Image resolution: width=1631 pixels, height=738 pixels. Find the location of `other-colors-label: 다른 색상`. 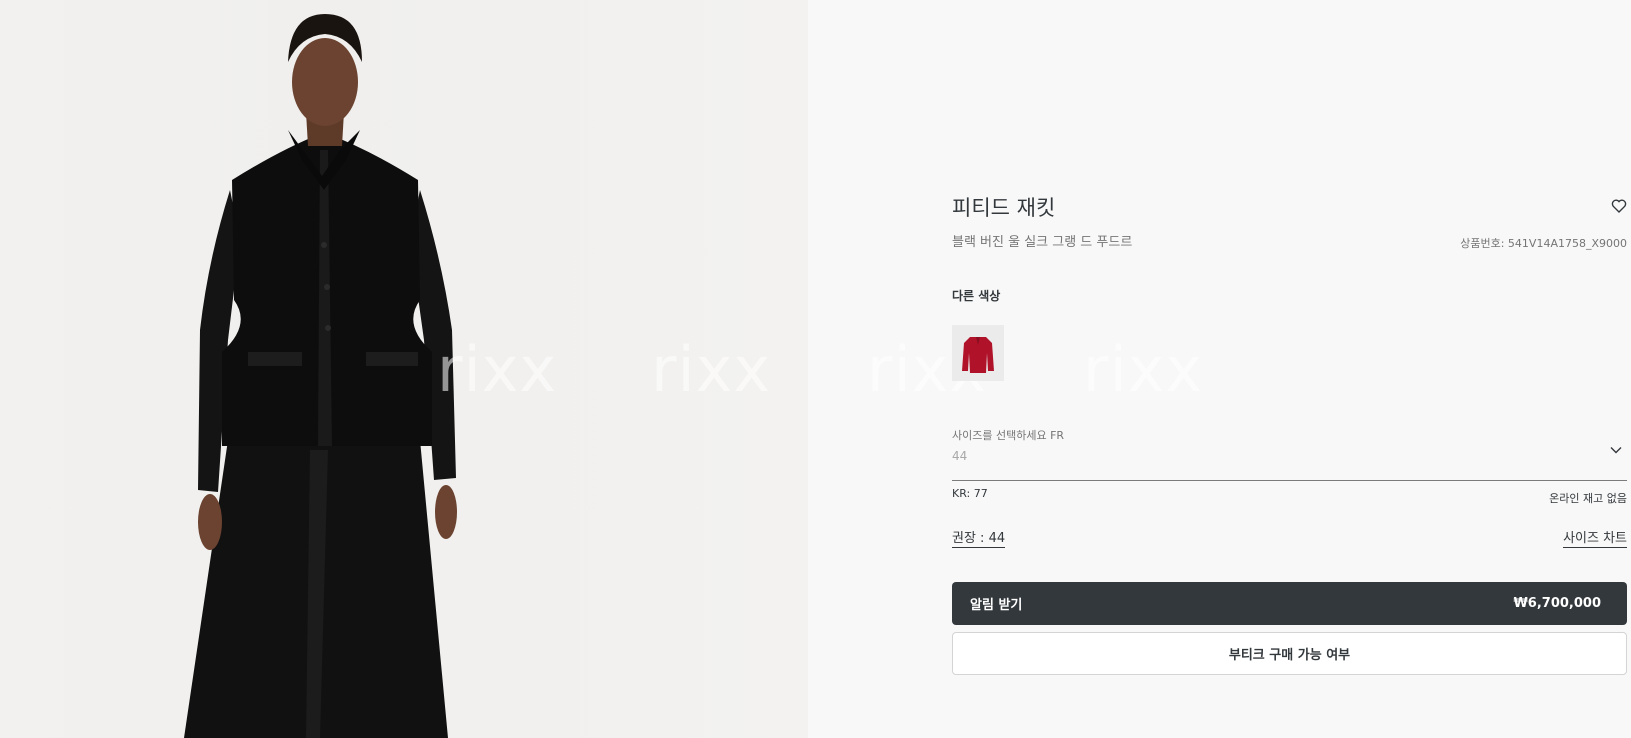

other-colors-label: 다른 색상 is located at coordinates (976, 296).